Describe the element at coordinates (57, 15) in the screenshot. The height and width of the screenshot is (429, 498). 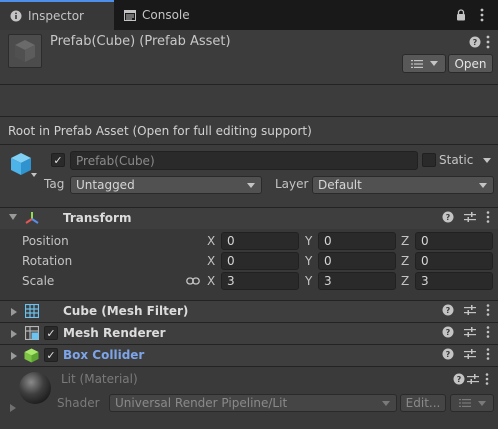
I see `tab-inspector: Inspector` at that location.